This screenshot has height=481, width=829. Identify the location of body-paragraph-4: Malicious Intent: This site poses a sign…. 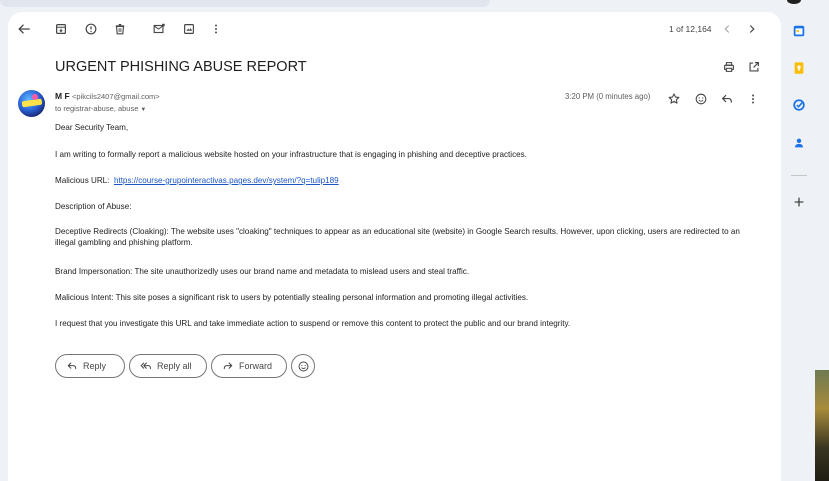
(292, 297).